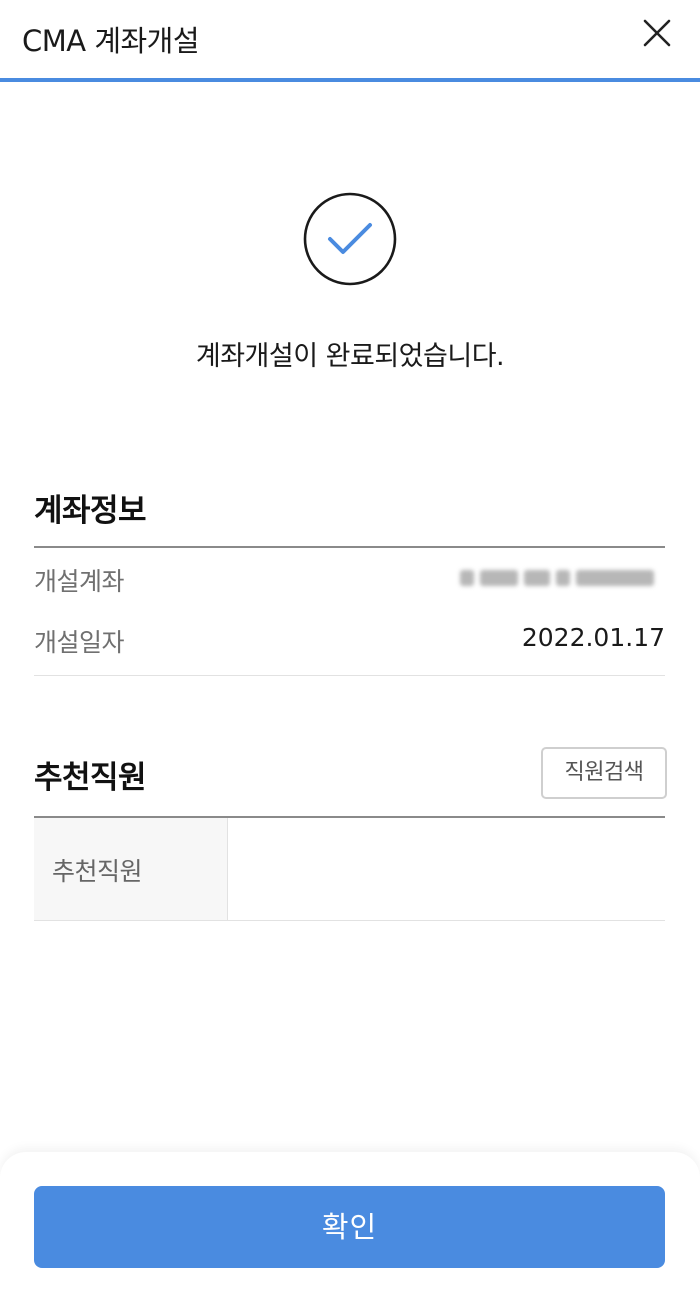 This screenshot has width=700, height=1296. Describe the element at coordinates (562, 578) in the screenshot. I see `opened-account-value-masked` at that location.